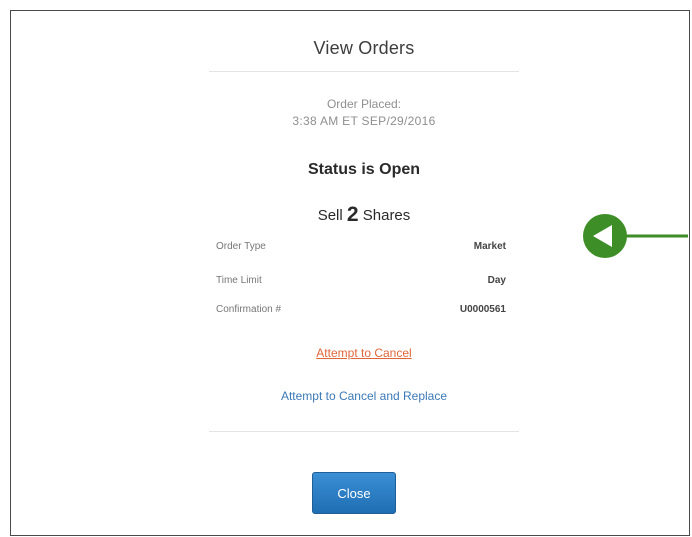  Describe the element at coordinates (386, 215) in the screenshot. I see `order-unit: Shares` at that location.